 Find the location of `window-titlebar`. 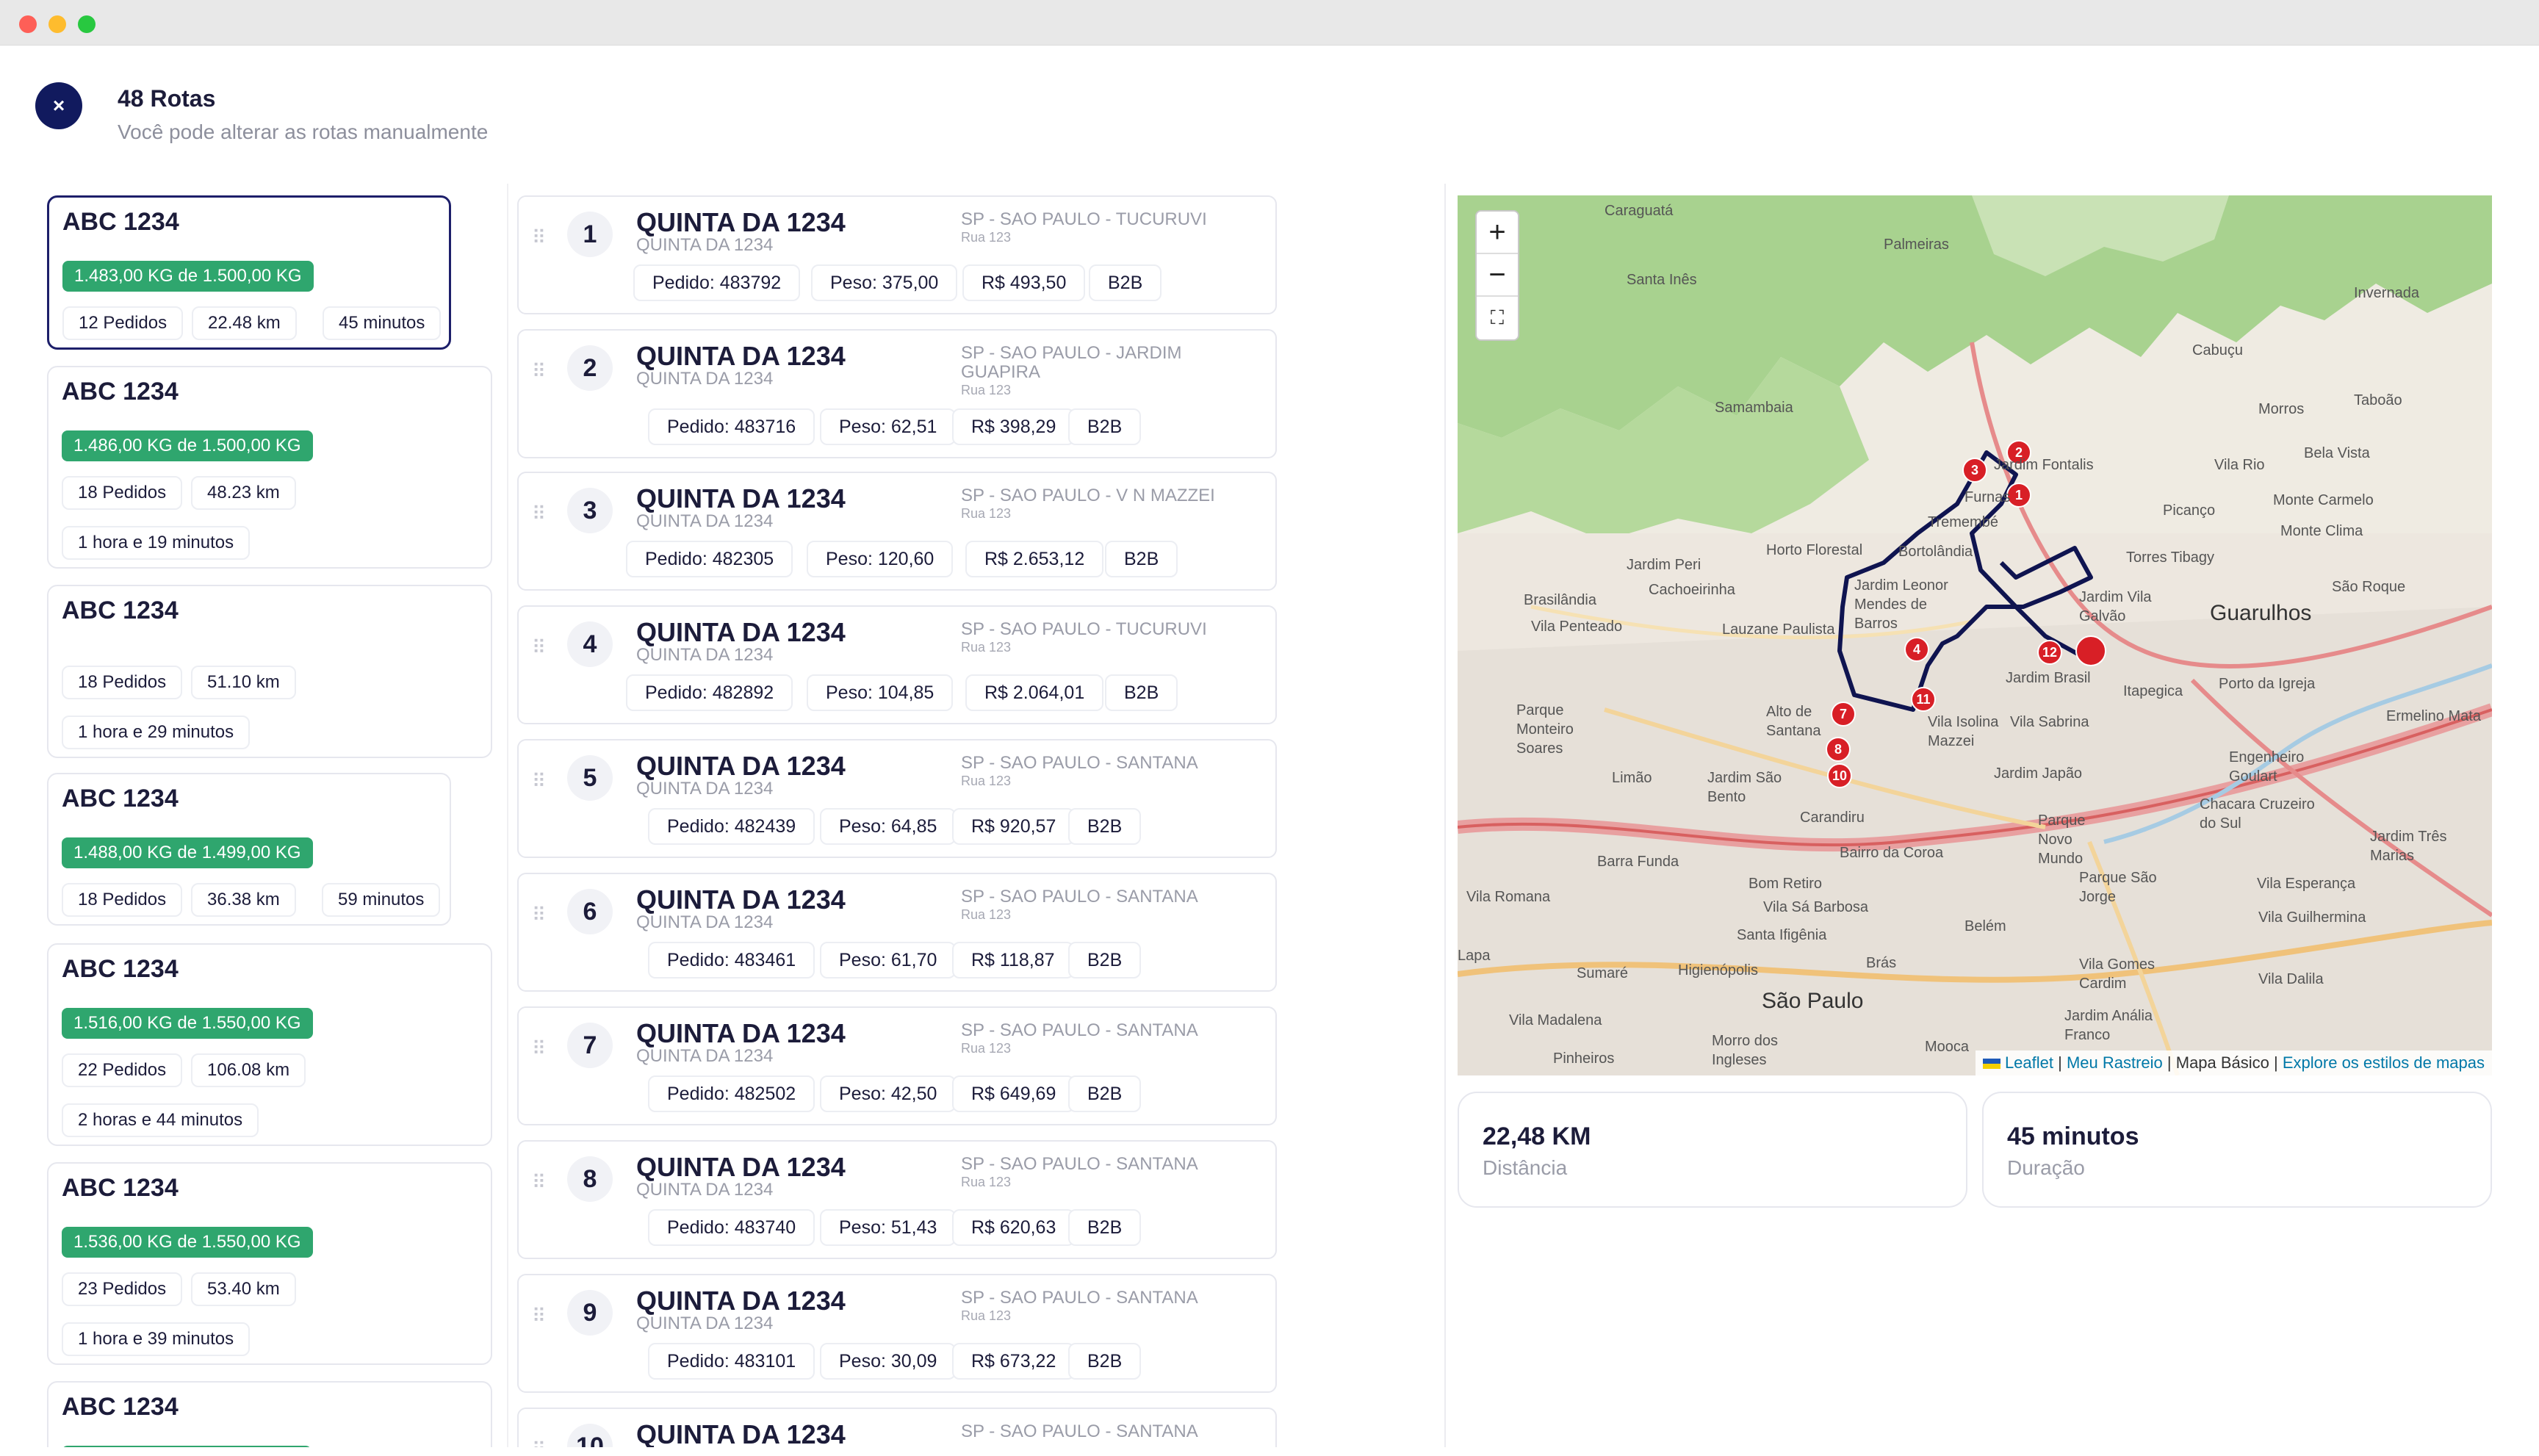

window-titlebar is located at coordinates (1269, 23).